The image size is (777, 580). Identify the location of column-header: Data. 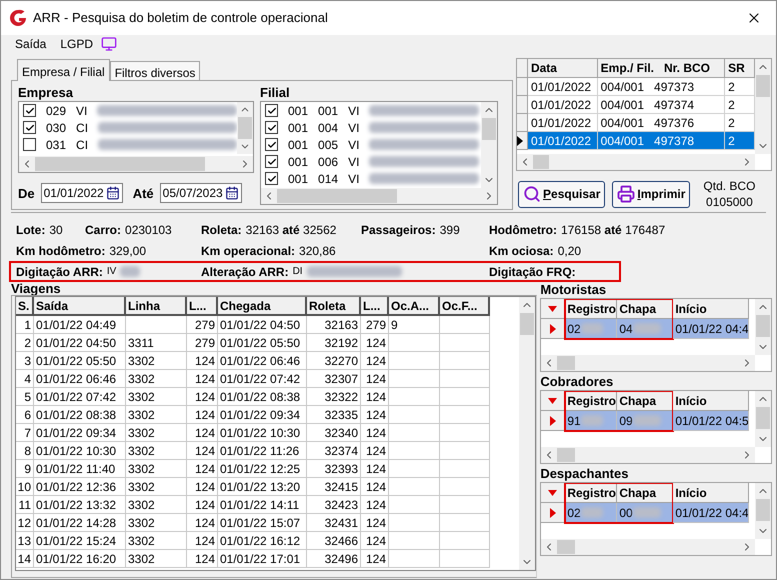
(563, 68).